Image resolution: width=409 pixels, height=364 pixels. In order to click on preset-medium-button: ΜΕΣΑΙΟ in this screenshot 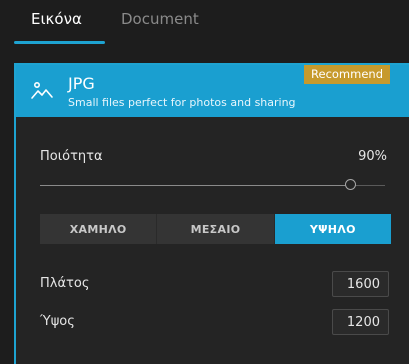, I will do `click(214, 229)`.